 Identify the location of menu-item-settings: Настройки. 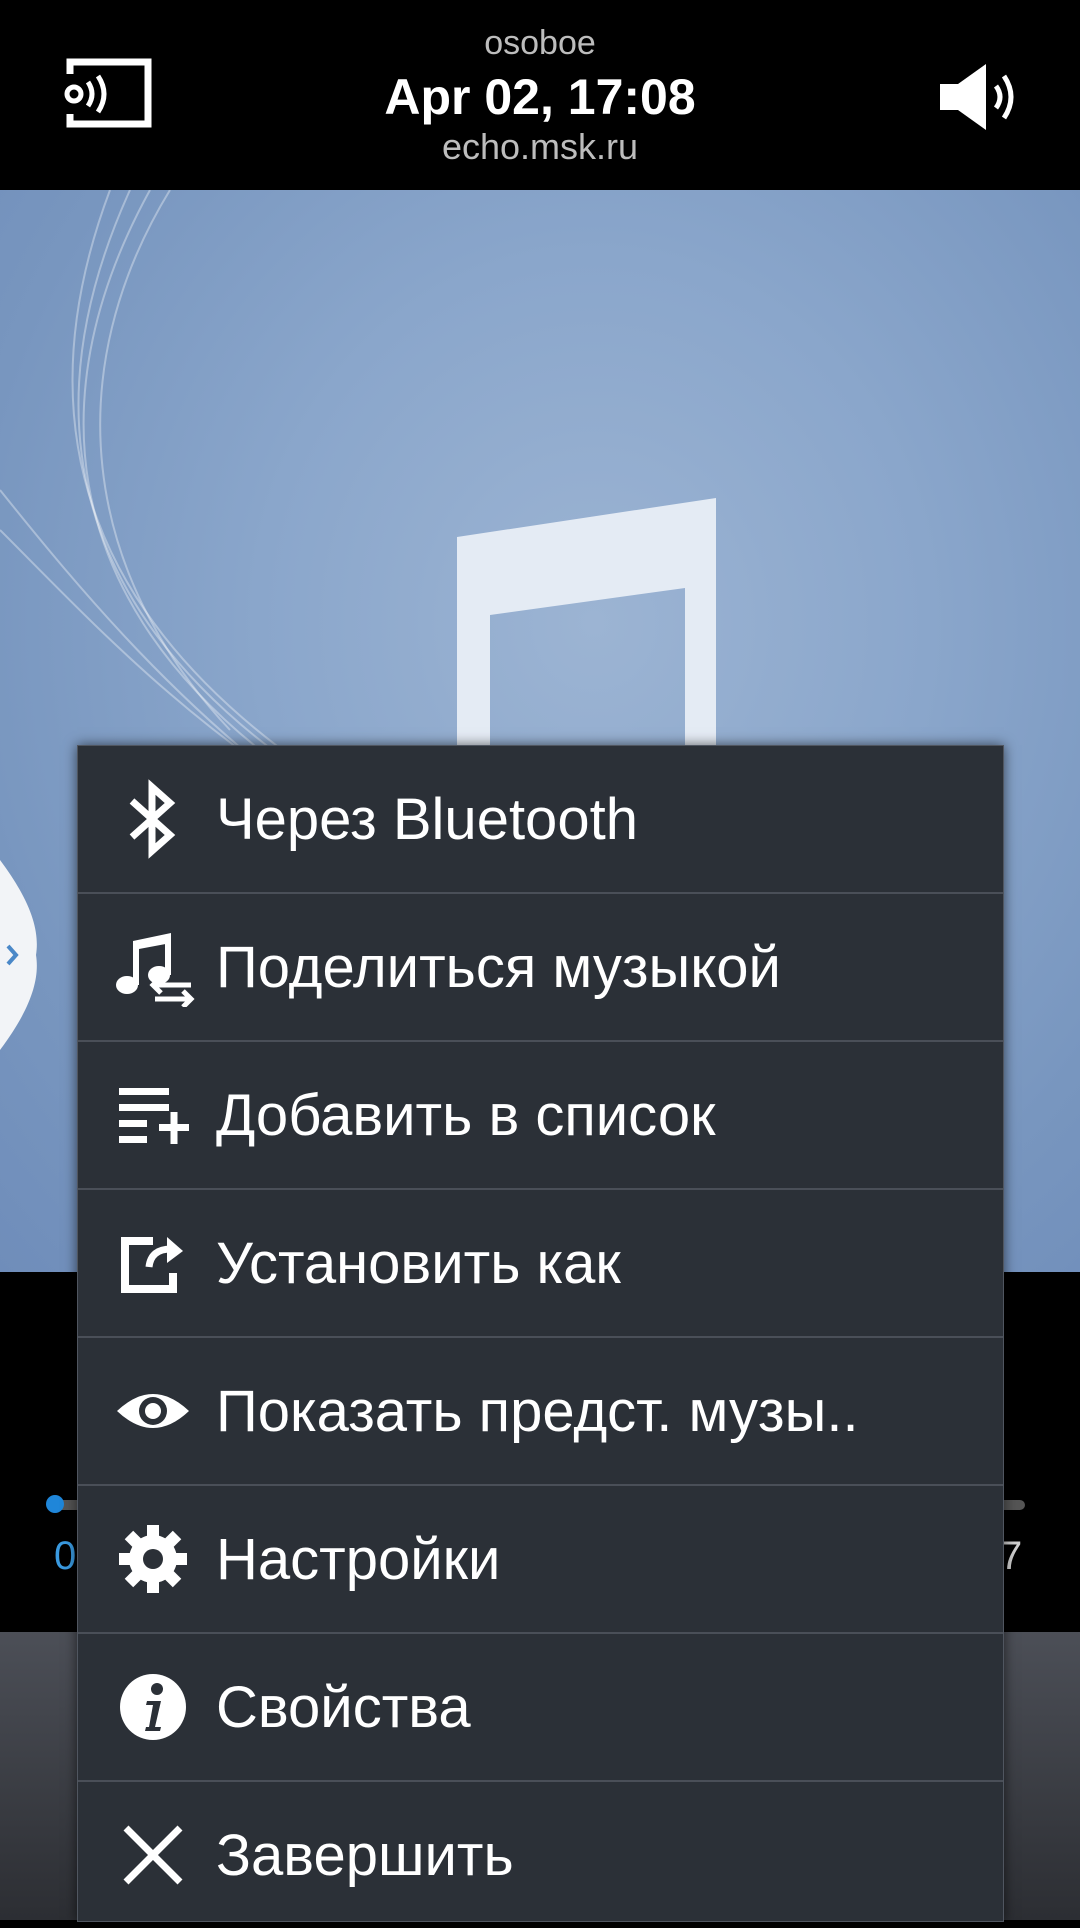
(540, 1560).